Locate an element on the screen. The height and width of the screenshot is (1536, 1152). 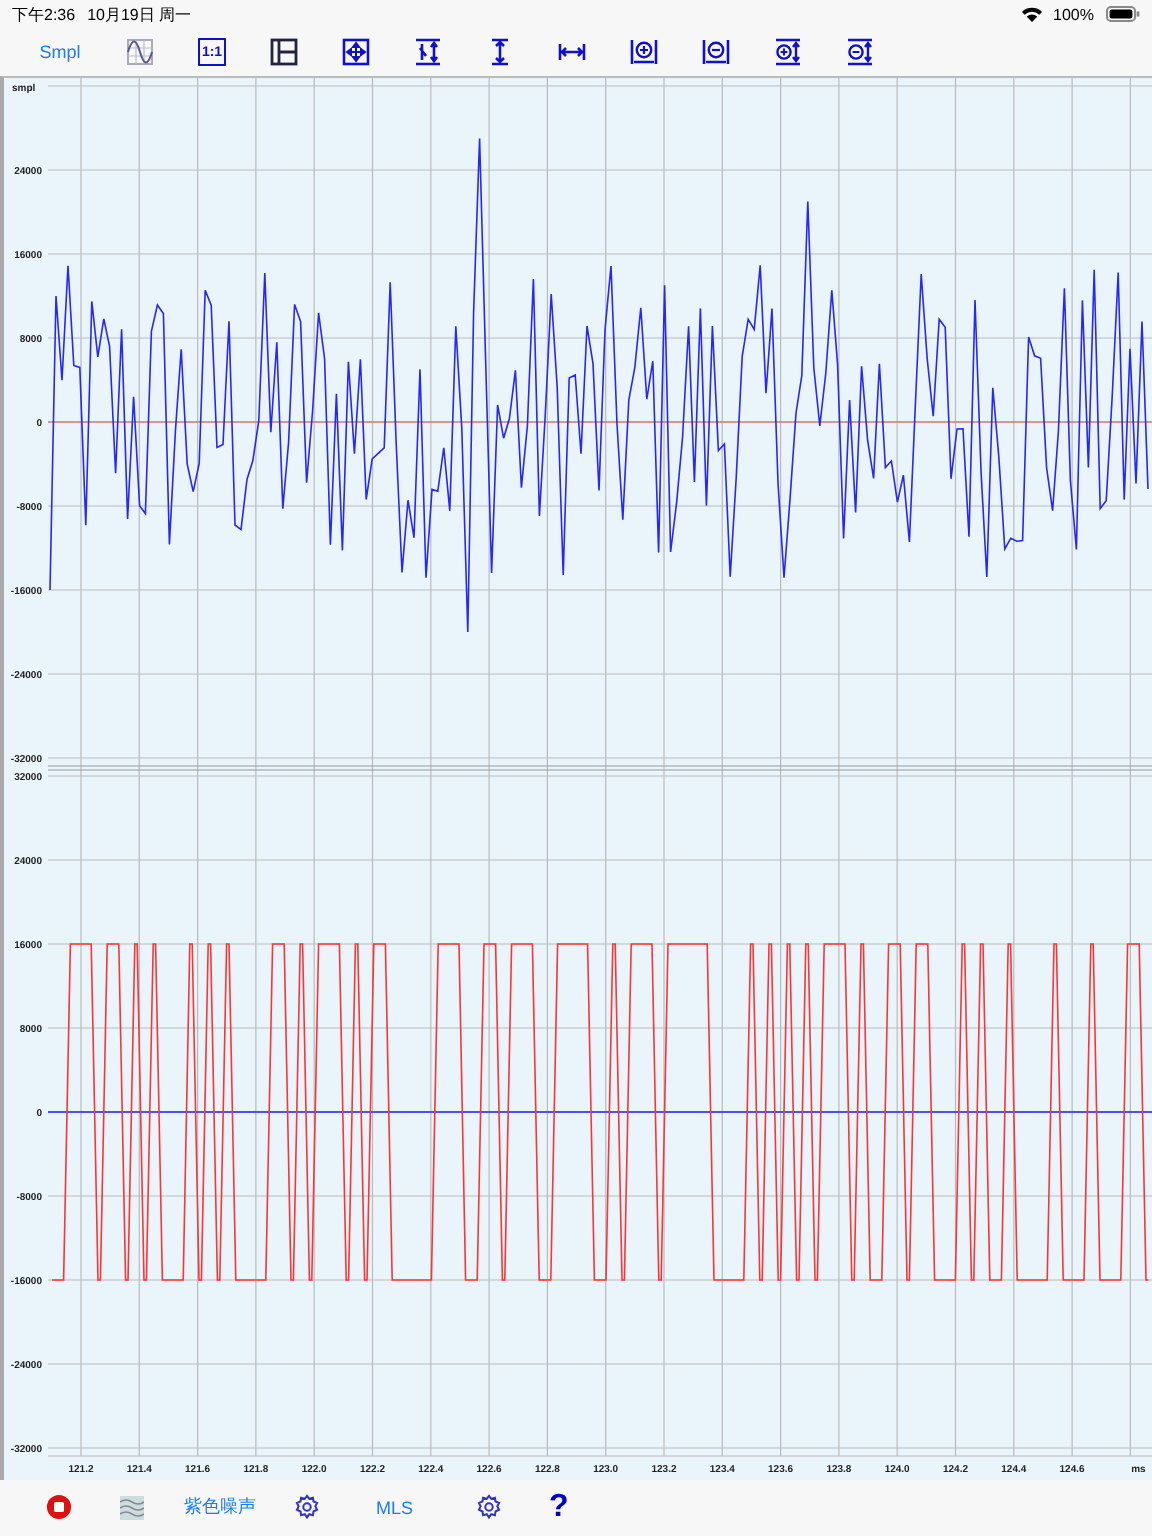
noise-button: 紫色噪声 is located at coordinates (220, 1507).